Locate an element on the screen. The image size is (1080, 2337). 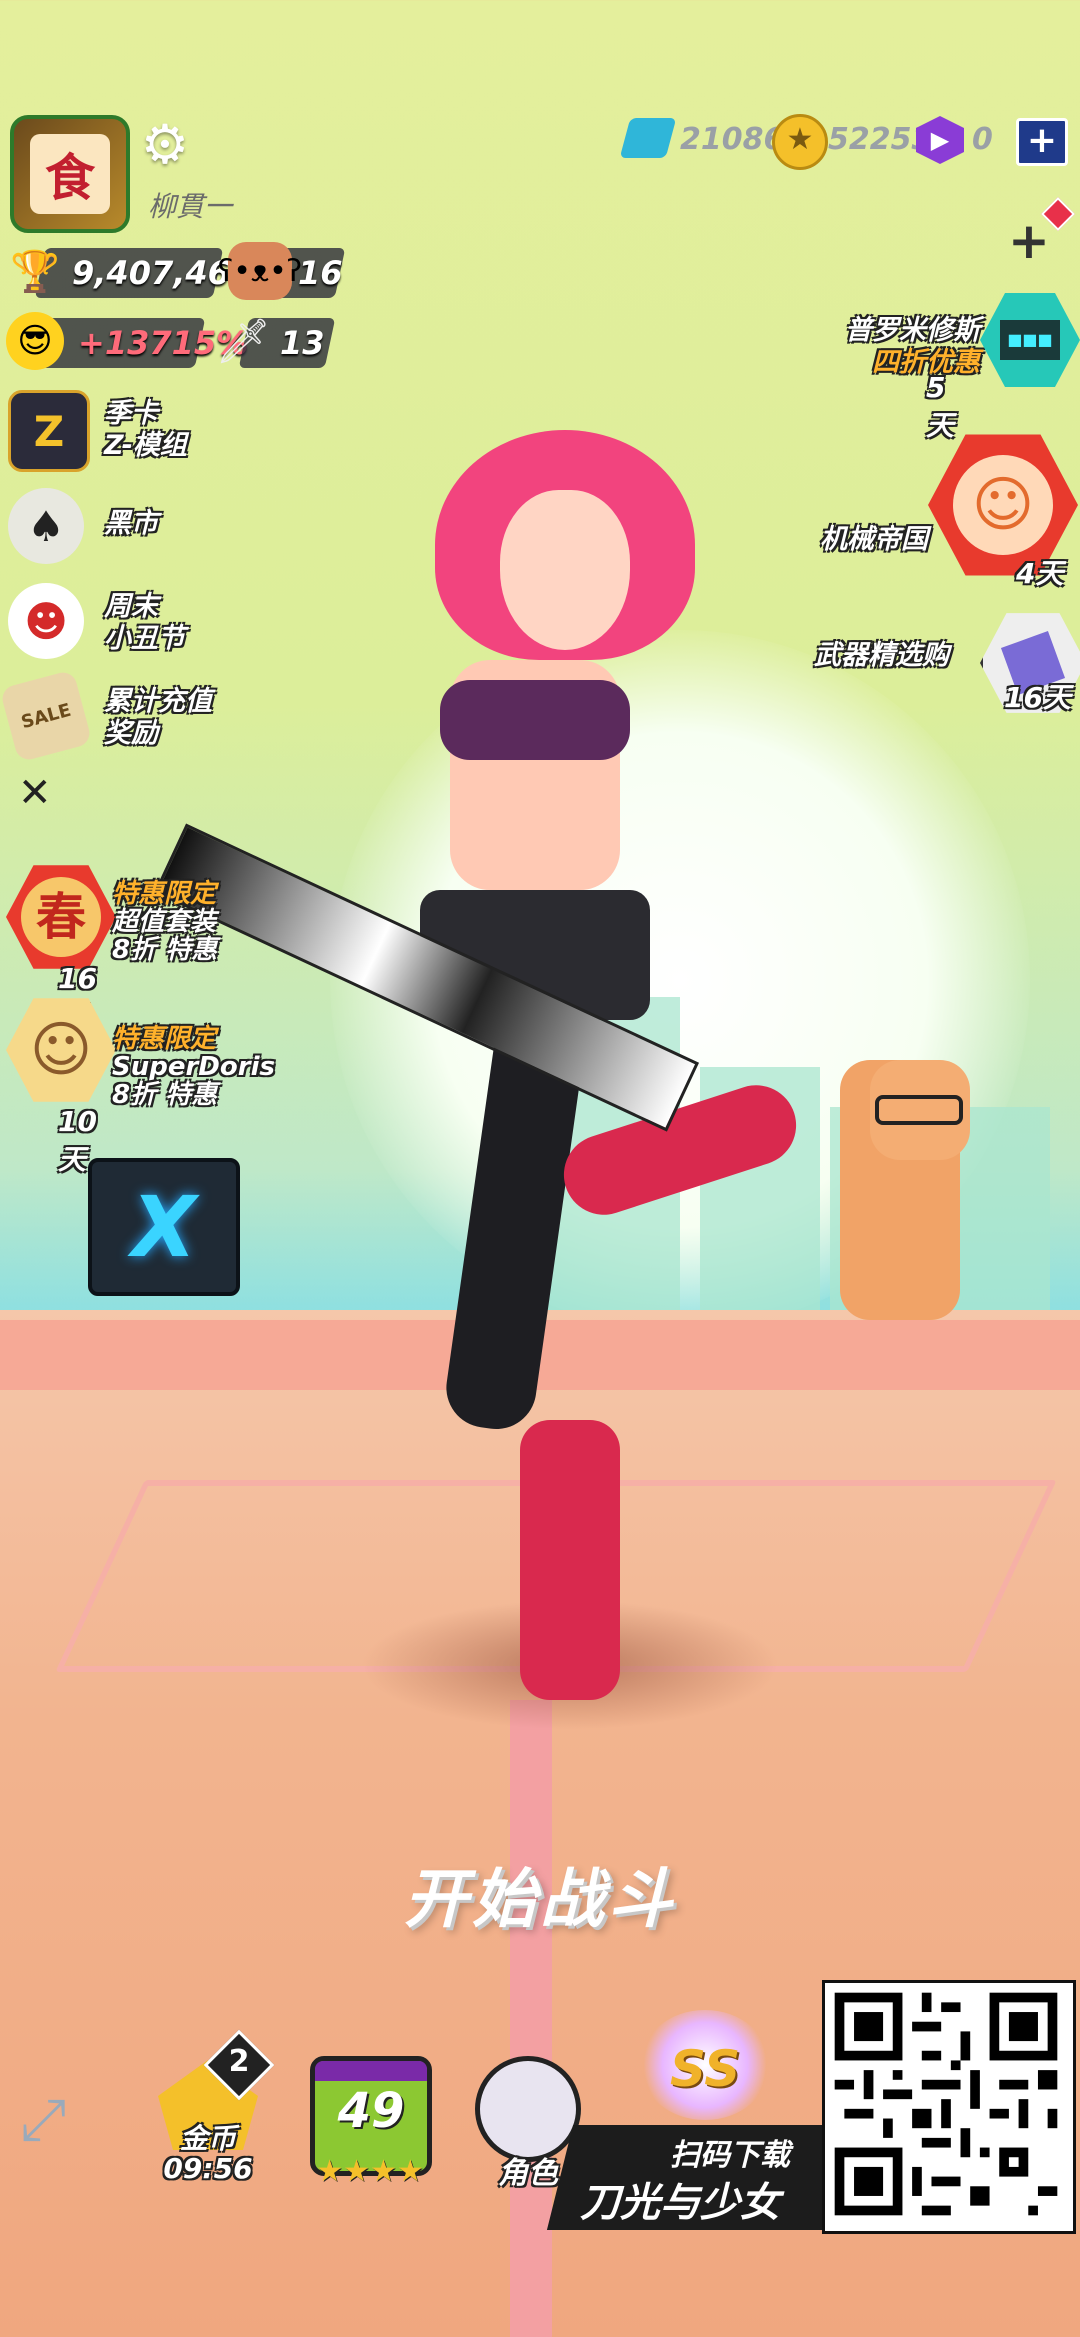
coin-icon: ★ is located at coordinates (800, 142).